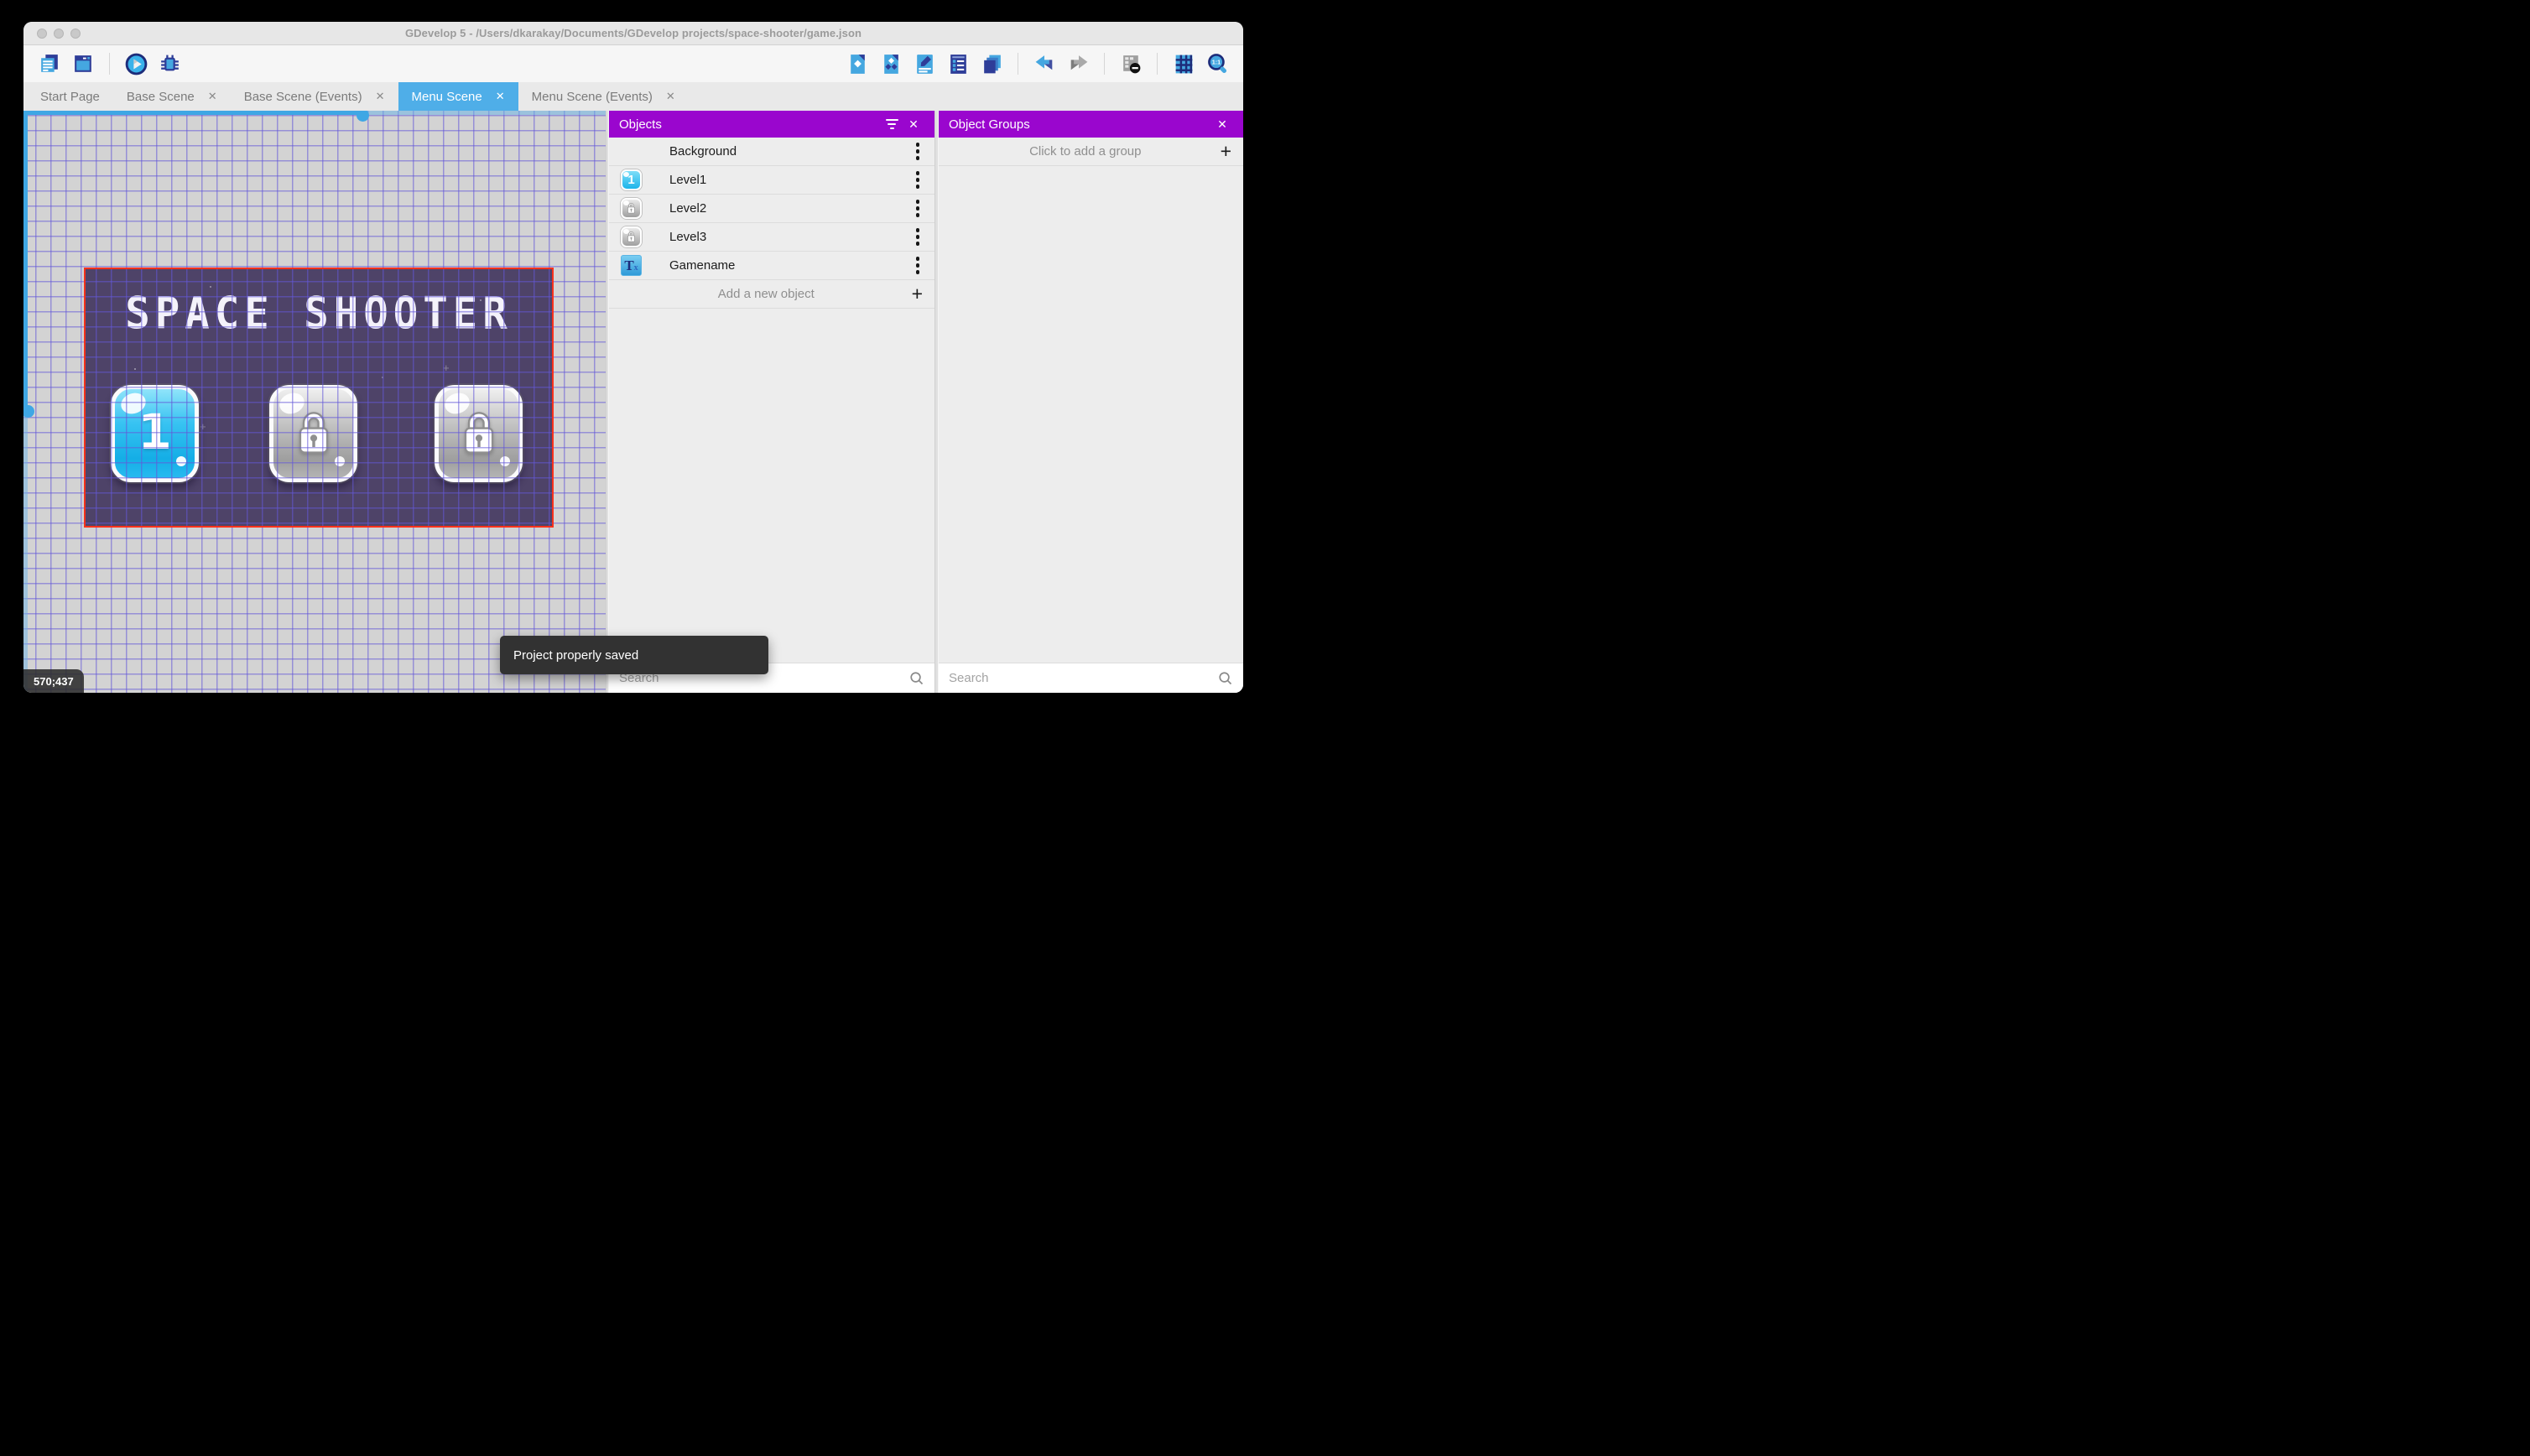  I want to click on level2-locked-button-instance, so click(313, 434).